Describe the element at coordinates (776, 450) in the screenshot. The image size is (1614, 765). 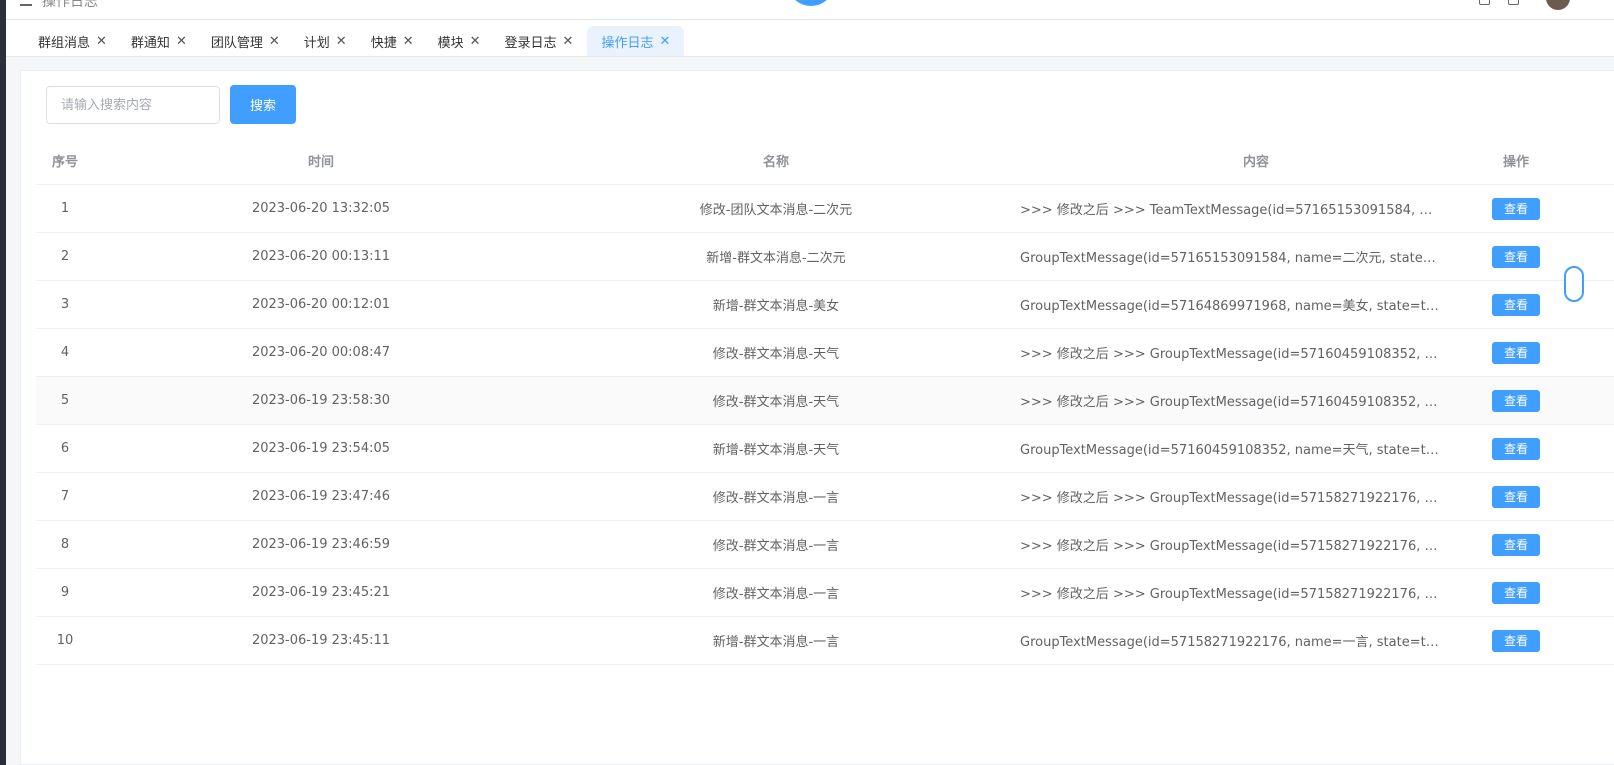
I see `cell-name: 新增-群文本消息-天气` at that location.